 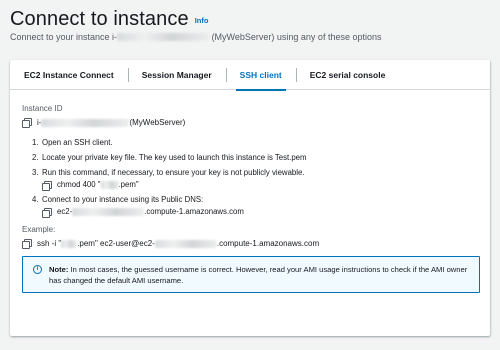 I want to click on example-label: Example:, so click(x=39, y=229).